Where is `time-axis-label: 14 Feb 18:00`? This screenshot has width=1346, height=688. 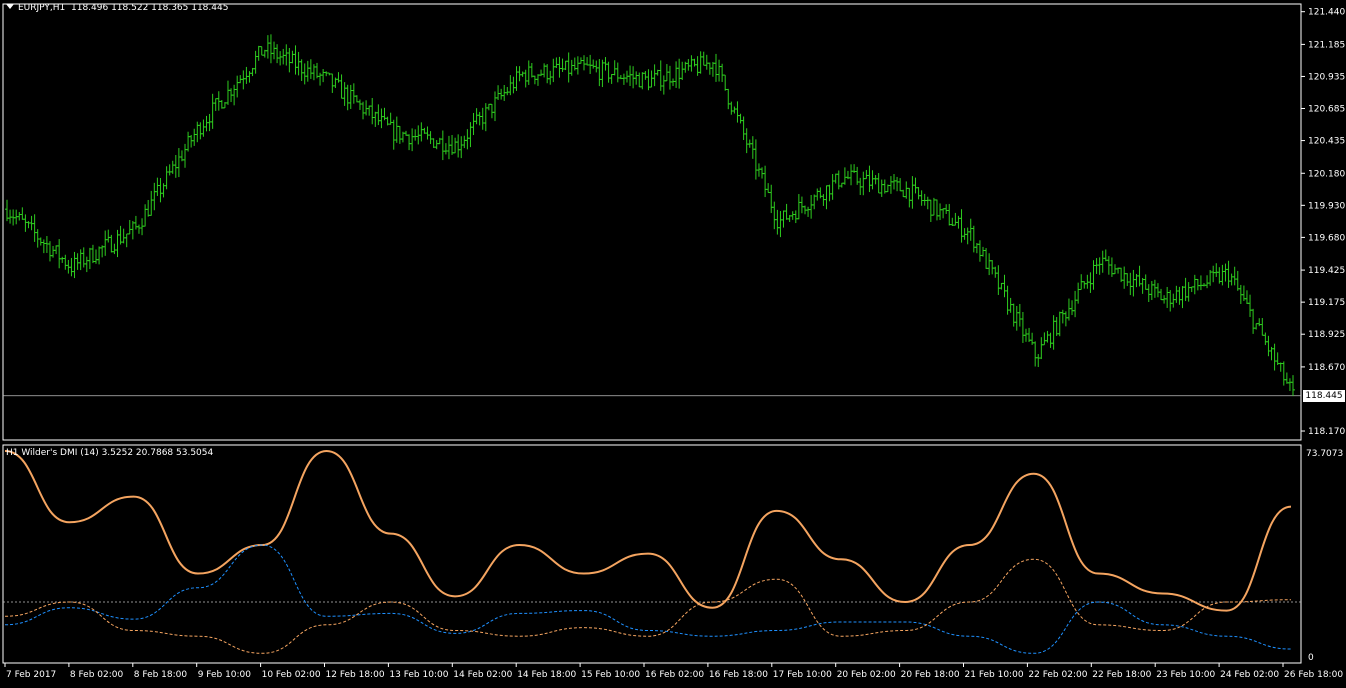 time-axis-label: 14 Feb 18:00 is located at coordinates (546, 675).